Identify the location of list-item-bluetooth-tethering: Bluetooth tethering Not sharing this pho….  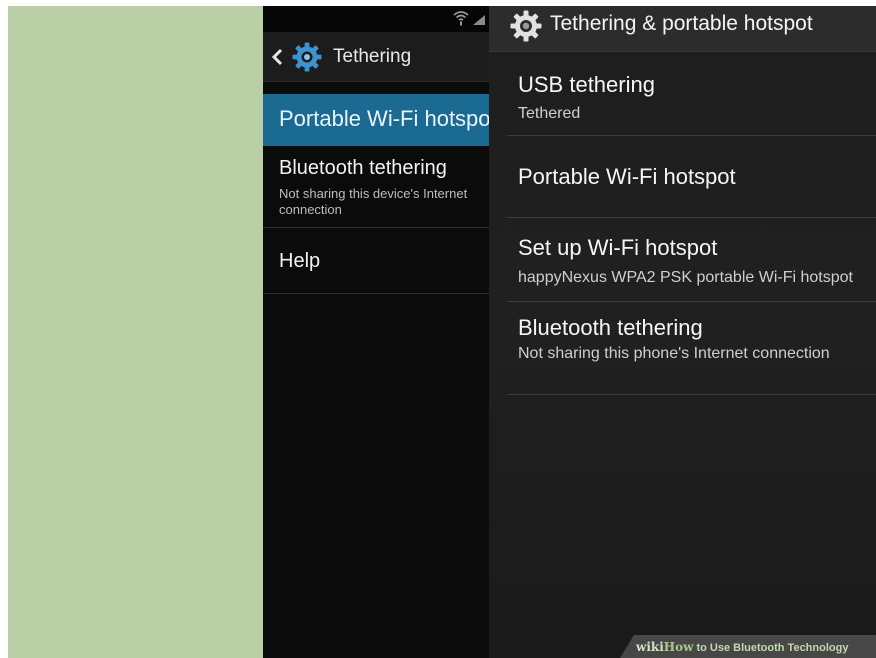
(691, 348).